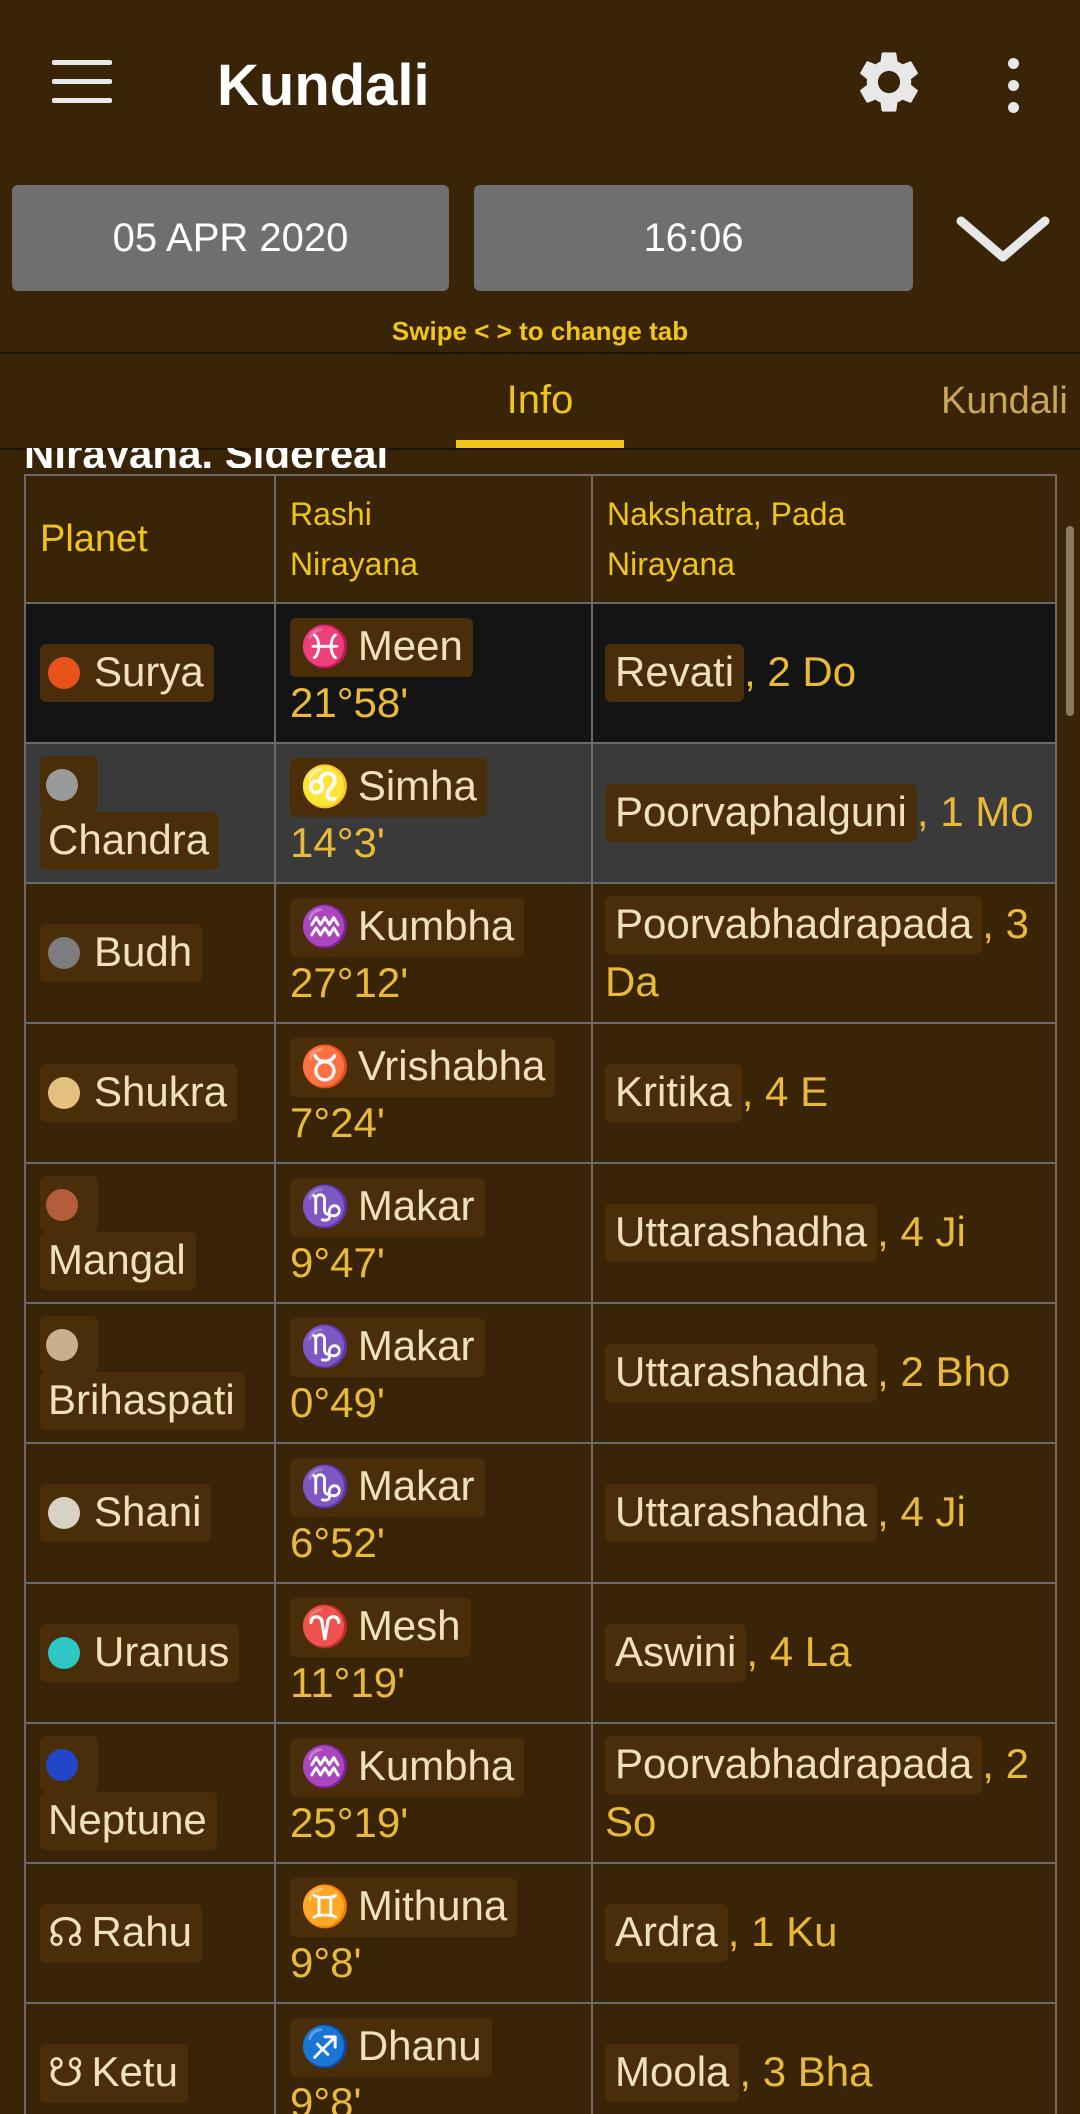 Image resolution: width=1080 pixels, height=2114 pixels. Describe the element at coordinates (82, 83) in the screenshot. I see `hamburger-menu-icon` at that location.